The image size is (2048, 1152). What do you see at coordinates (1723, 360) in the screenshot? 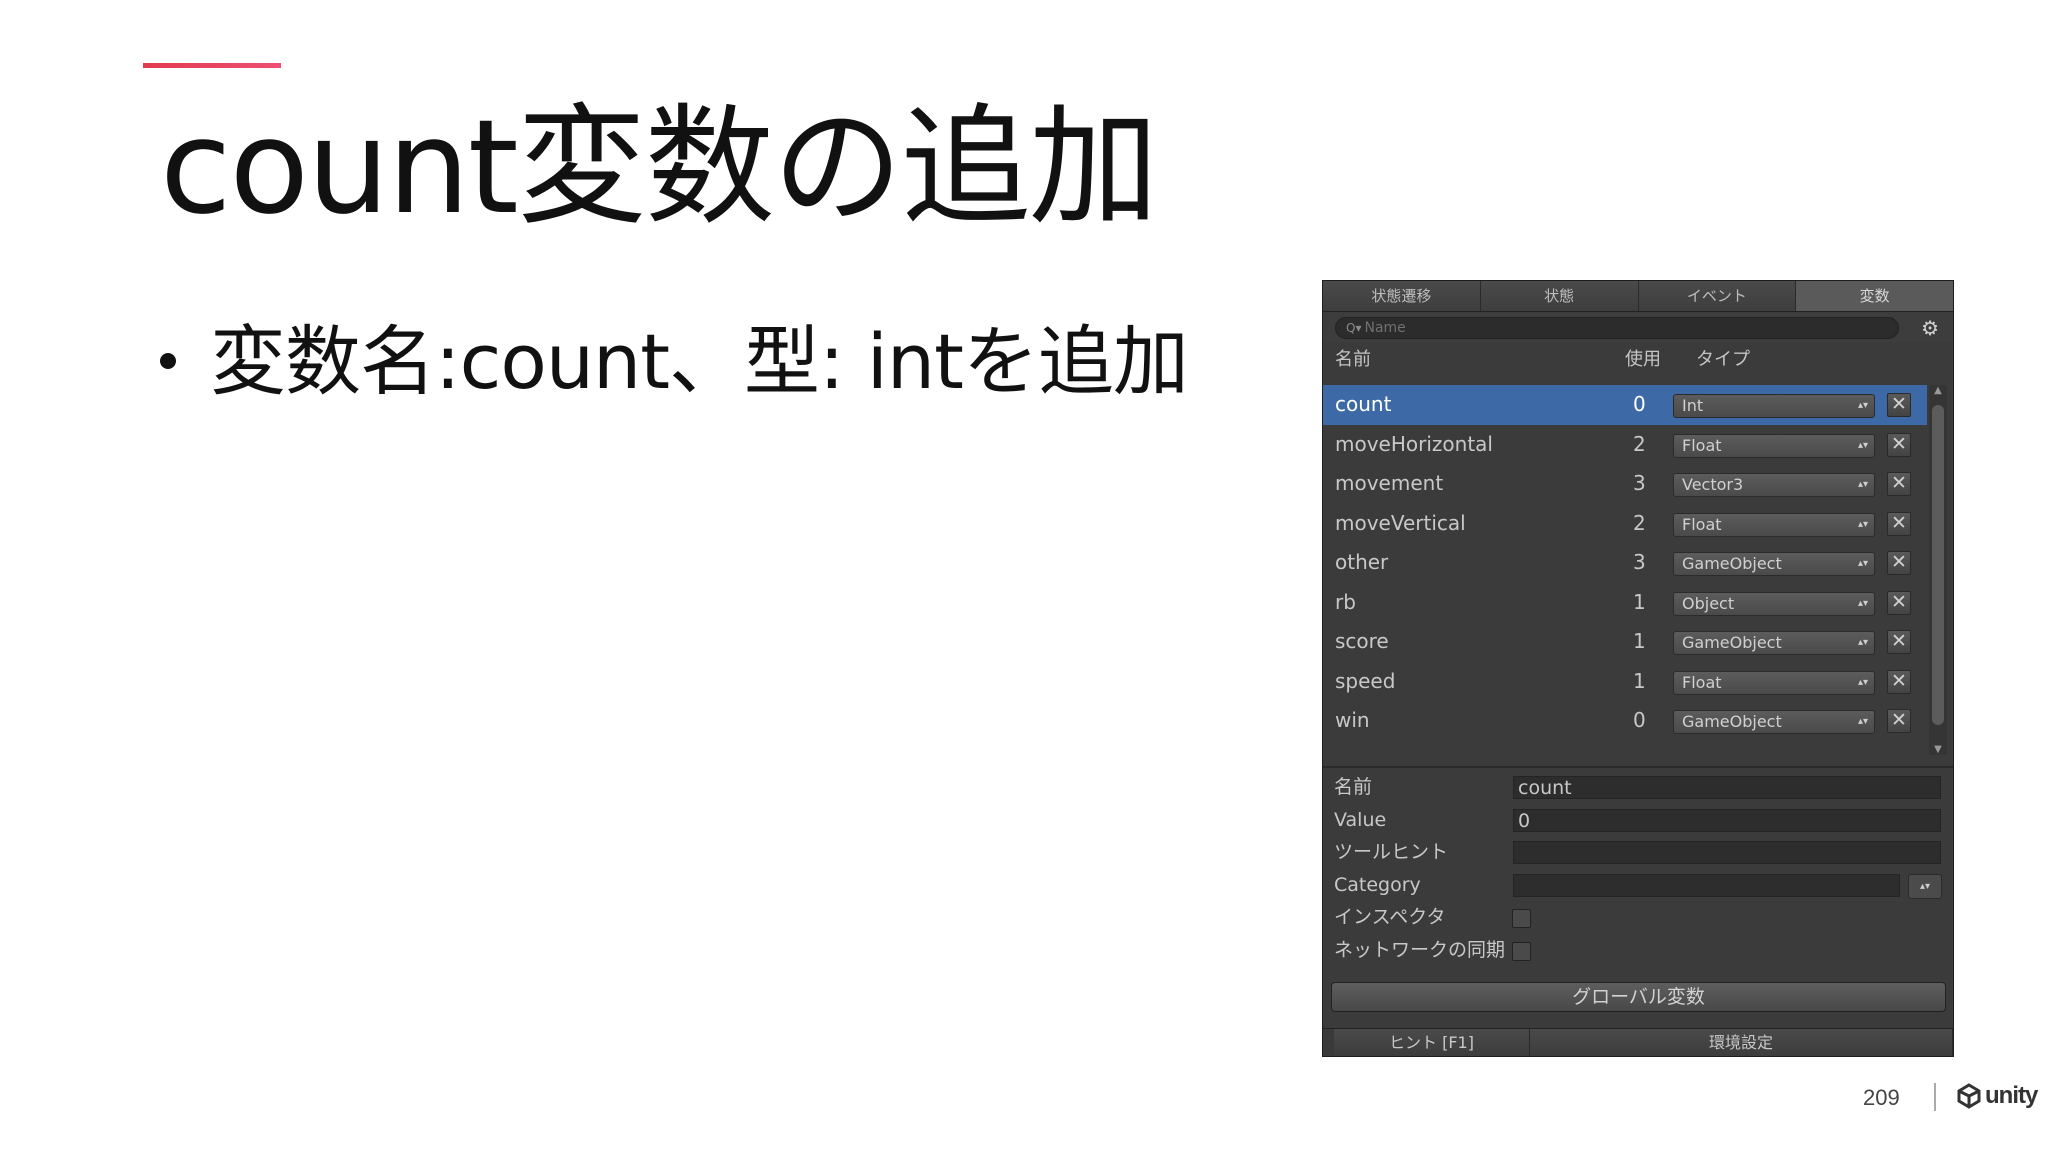
I see `column-type: タイプ` at bounding box center [1723, 360].